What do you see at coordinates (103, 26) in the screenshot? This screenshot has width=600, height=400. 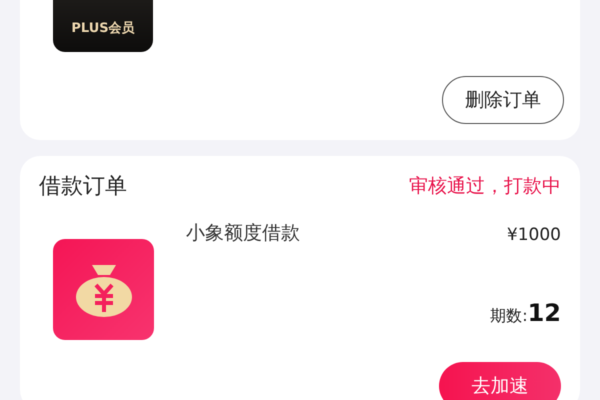 I see `membership-product-tile: PLUS会员` at bounding box center [103, 26].